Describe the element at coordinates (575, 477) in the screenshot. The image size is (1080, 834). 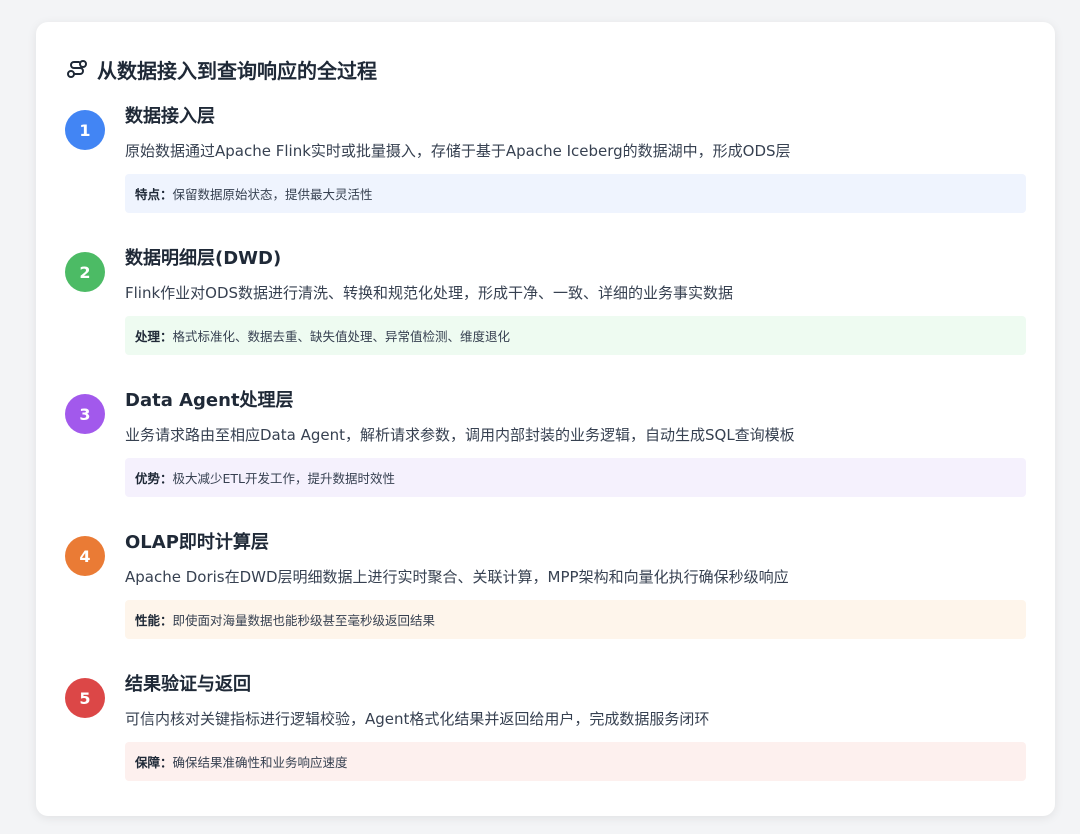
I see `step-note: 优势： 极大减少ETL开发工作，提升数据时效性` at that location.